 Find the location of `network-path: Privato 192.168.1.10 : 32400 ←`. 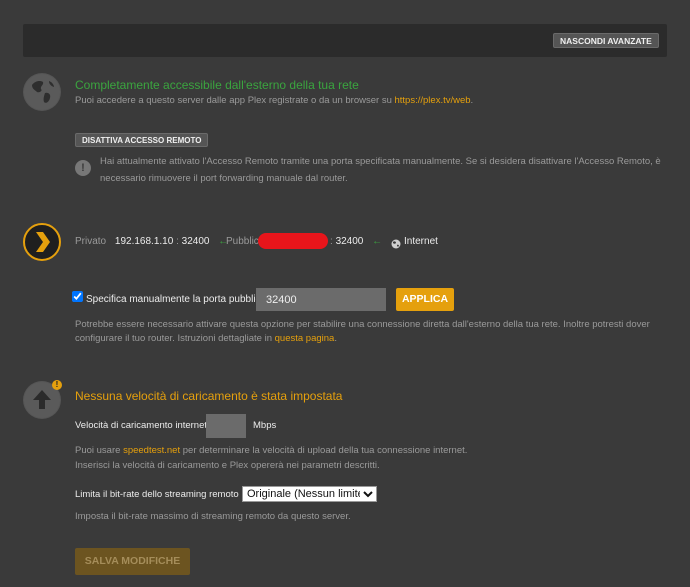

network-path: Privato 192.168.1.10 : 32400 ← is located at coordinates (151, 241).